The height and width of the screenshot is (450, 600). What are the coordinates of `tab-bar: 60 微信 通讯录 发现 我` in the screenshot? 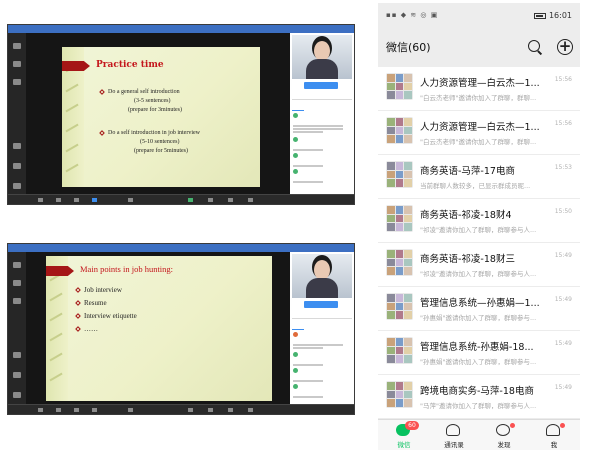 It's located at (479, 434).